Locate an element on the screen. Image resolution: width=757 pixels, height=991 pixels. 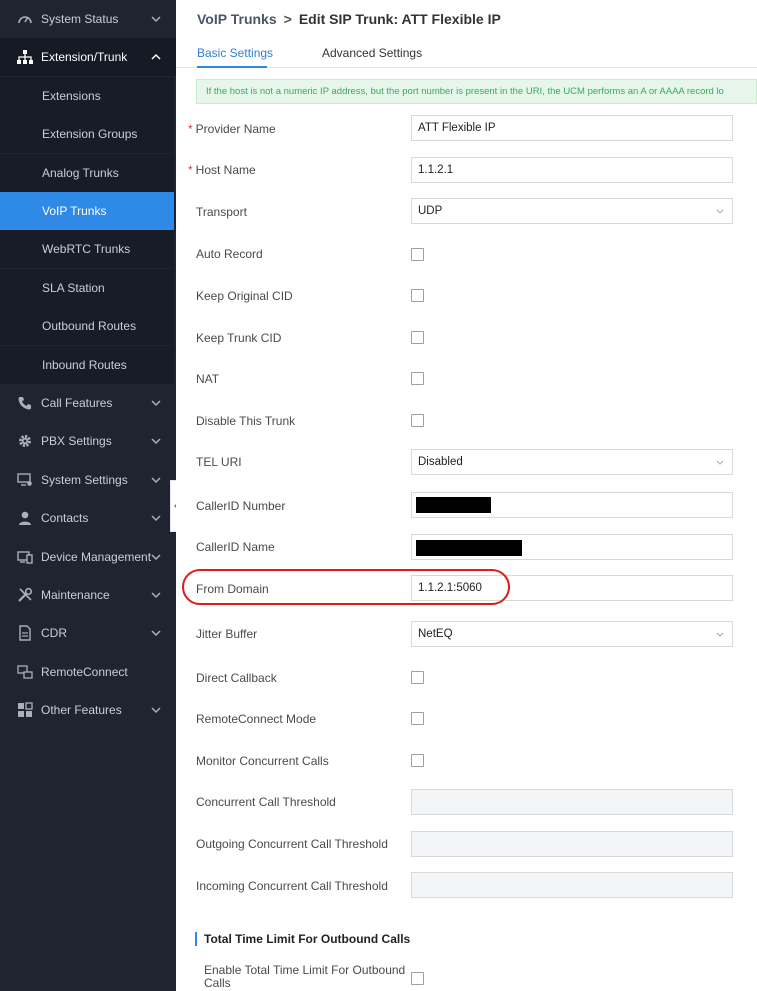
jitter-buffer-select: NetEQ is located at coordinates (572, 634).